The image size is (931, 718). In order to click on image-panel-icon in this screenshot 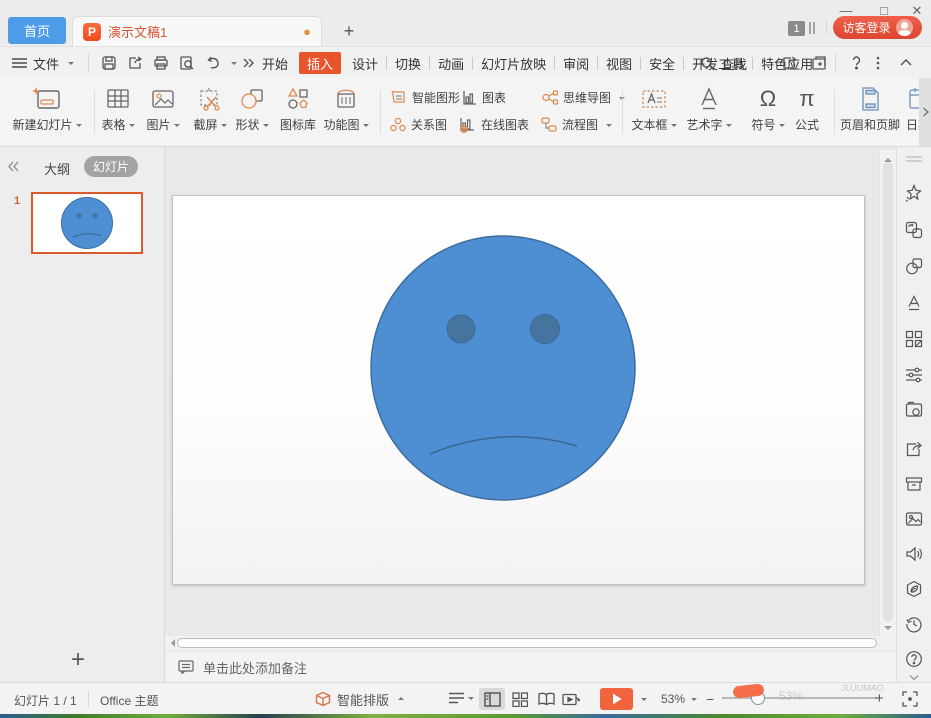, I will do `click(914, 519)`.